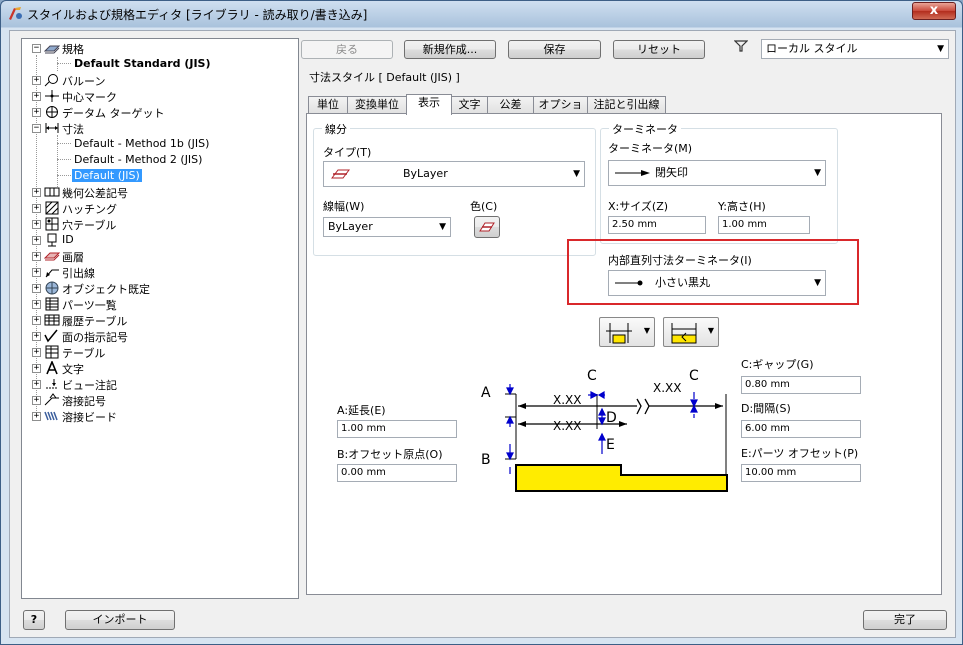 This screenshot has width=963, height=645. What do you see at coordinates (340, 174) in the screenshot?
I see `line-type-icon` at bounding box center [340, 174].